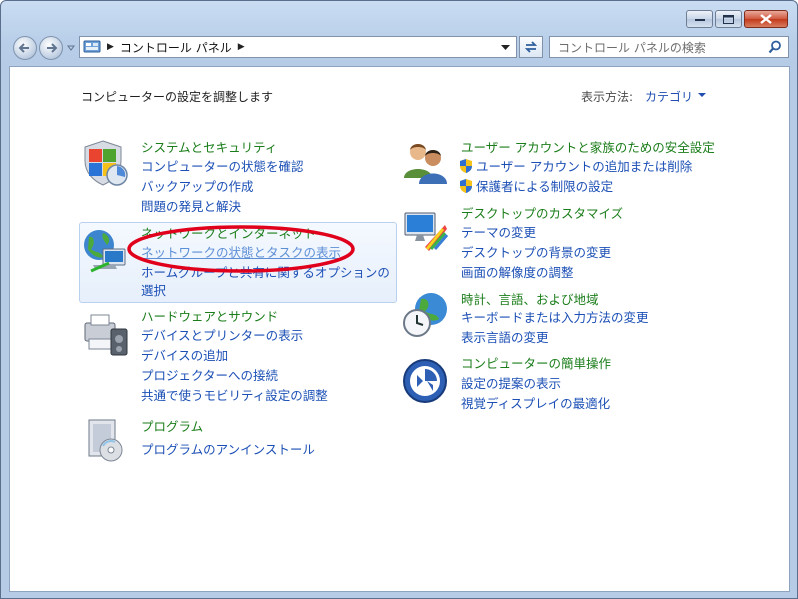  I want to click on address-bar: ▶ コントロール パネル ▶, so click(298, 47).